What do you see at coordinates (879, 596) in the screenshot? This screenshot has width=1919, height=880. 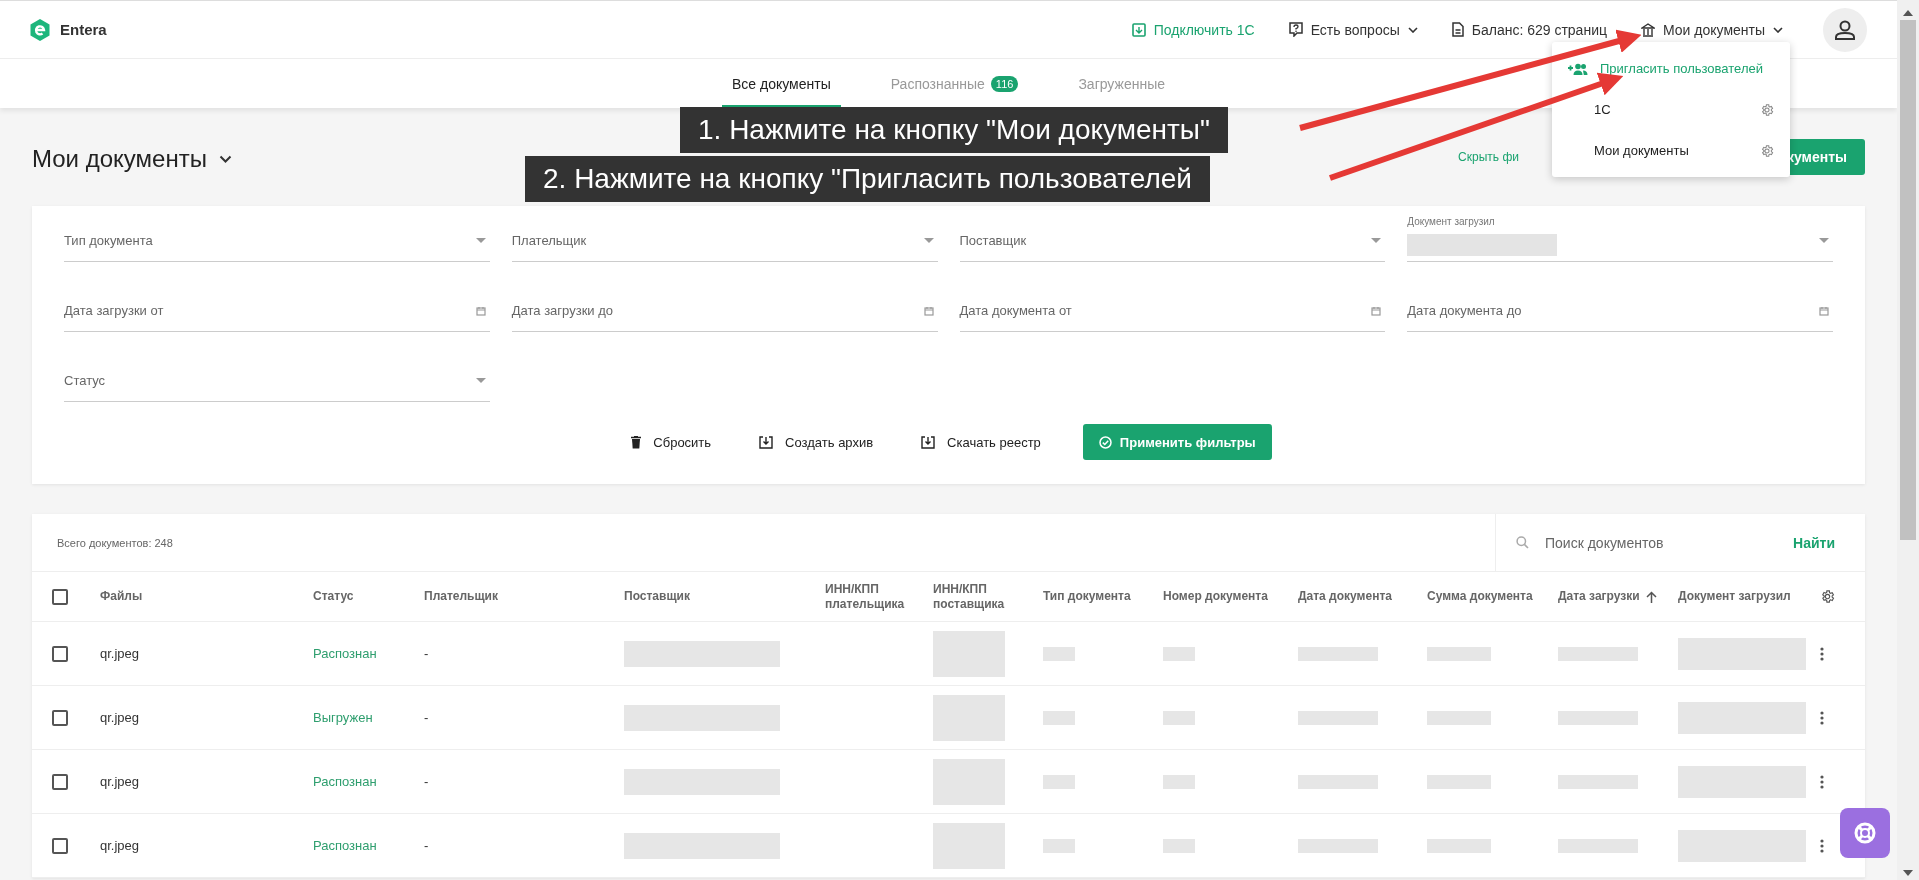 I see `column-header: ИНН/КПП плательщика` at bounding box center [879, 596].